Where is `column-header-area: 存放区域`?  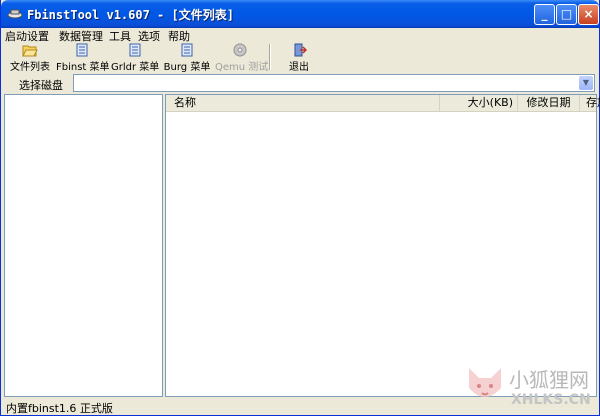 column-header-area: 存放区域 is located at coordinates (590, 103).